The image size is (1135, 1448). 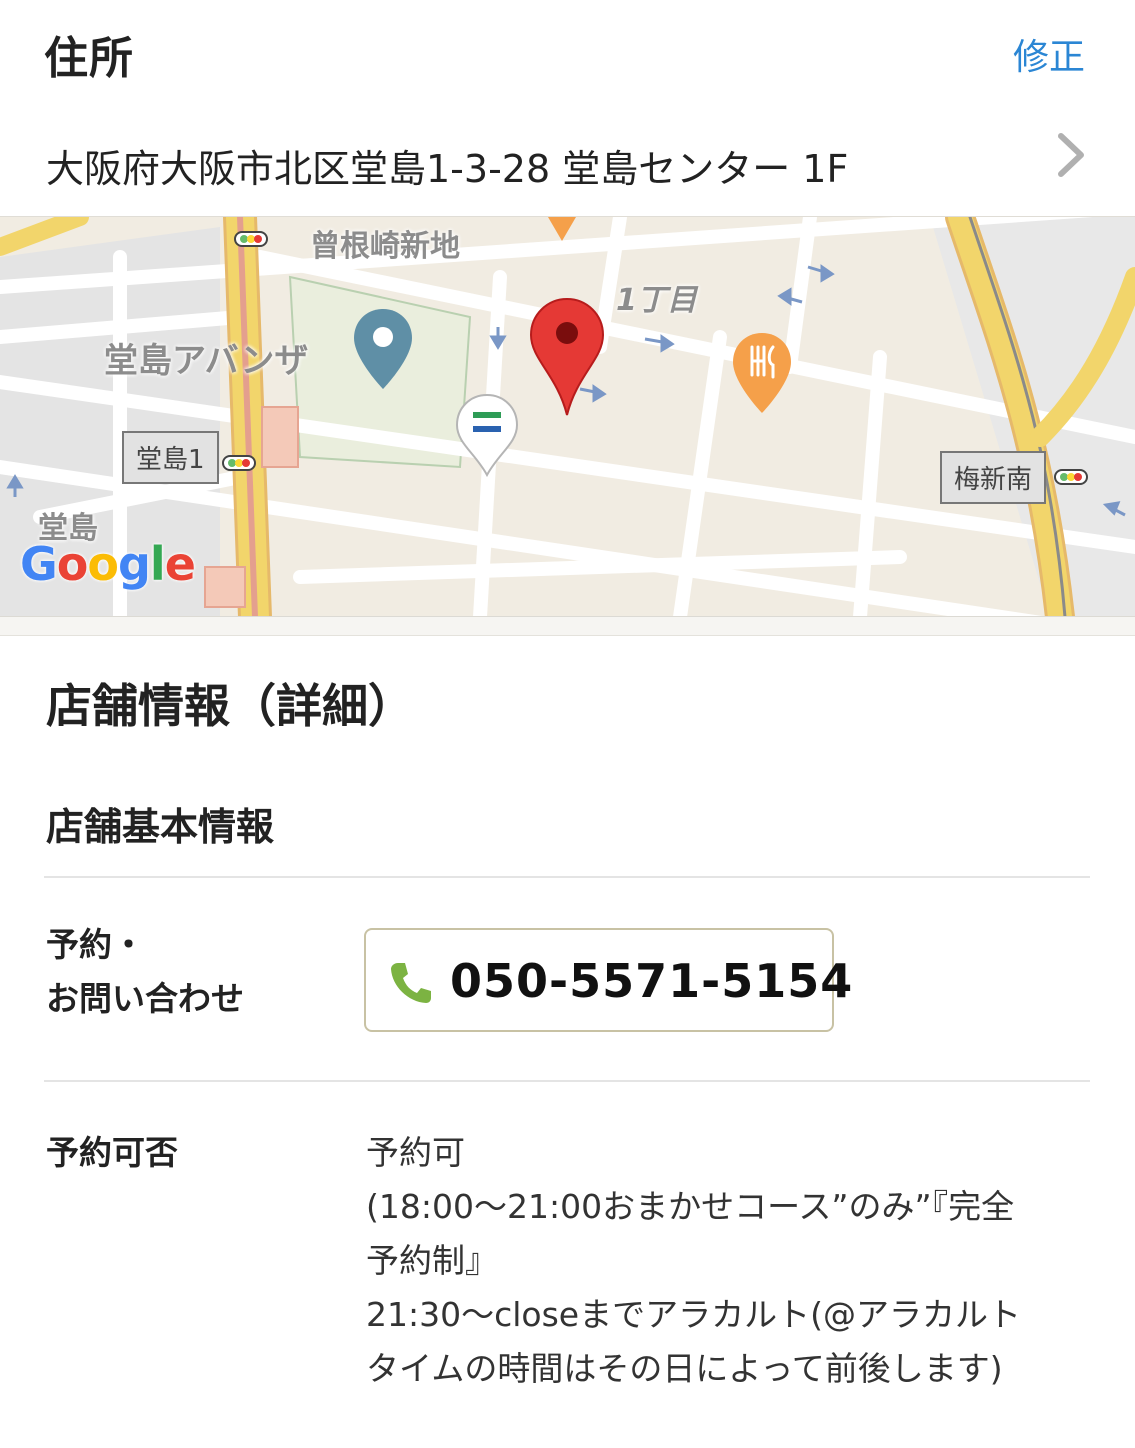 What do you see at coordinates (1071, 155) in the screenshot?
I see `chevron-right-icon` at bounding box center [1071, 155].